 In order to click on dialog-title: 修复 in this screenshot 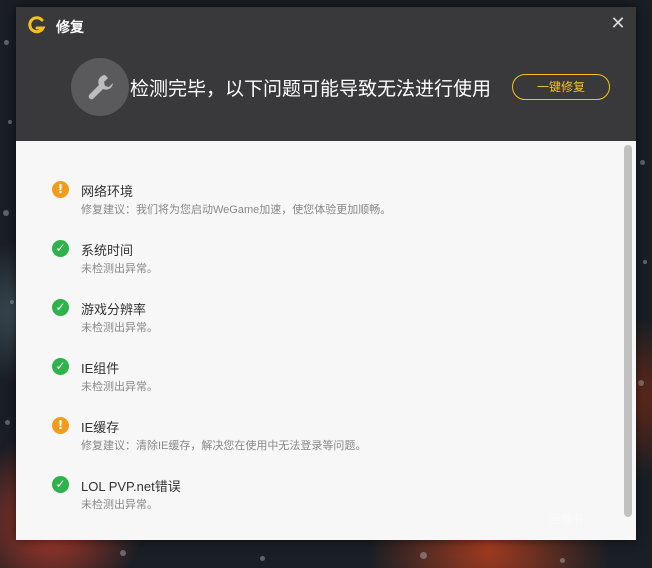, I will do `click(70, 27)`.